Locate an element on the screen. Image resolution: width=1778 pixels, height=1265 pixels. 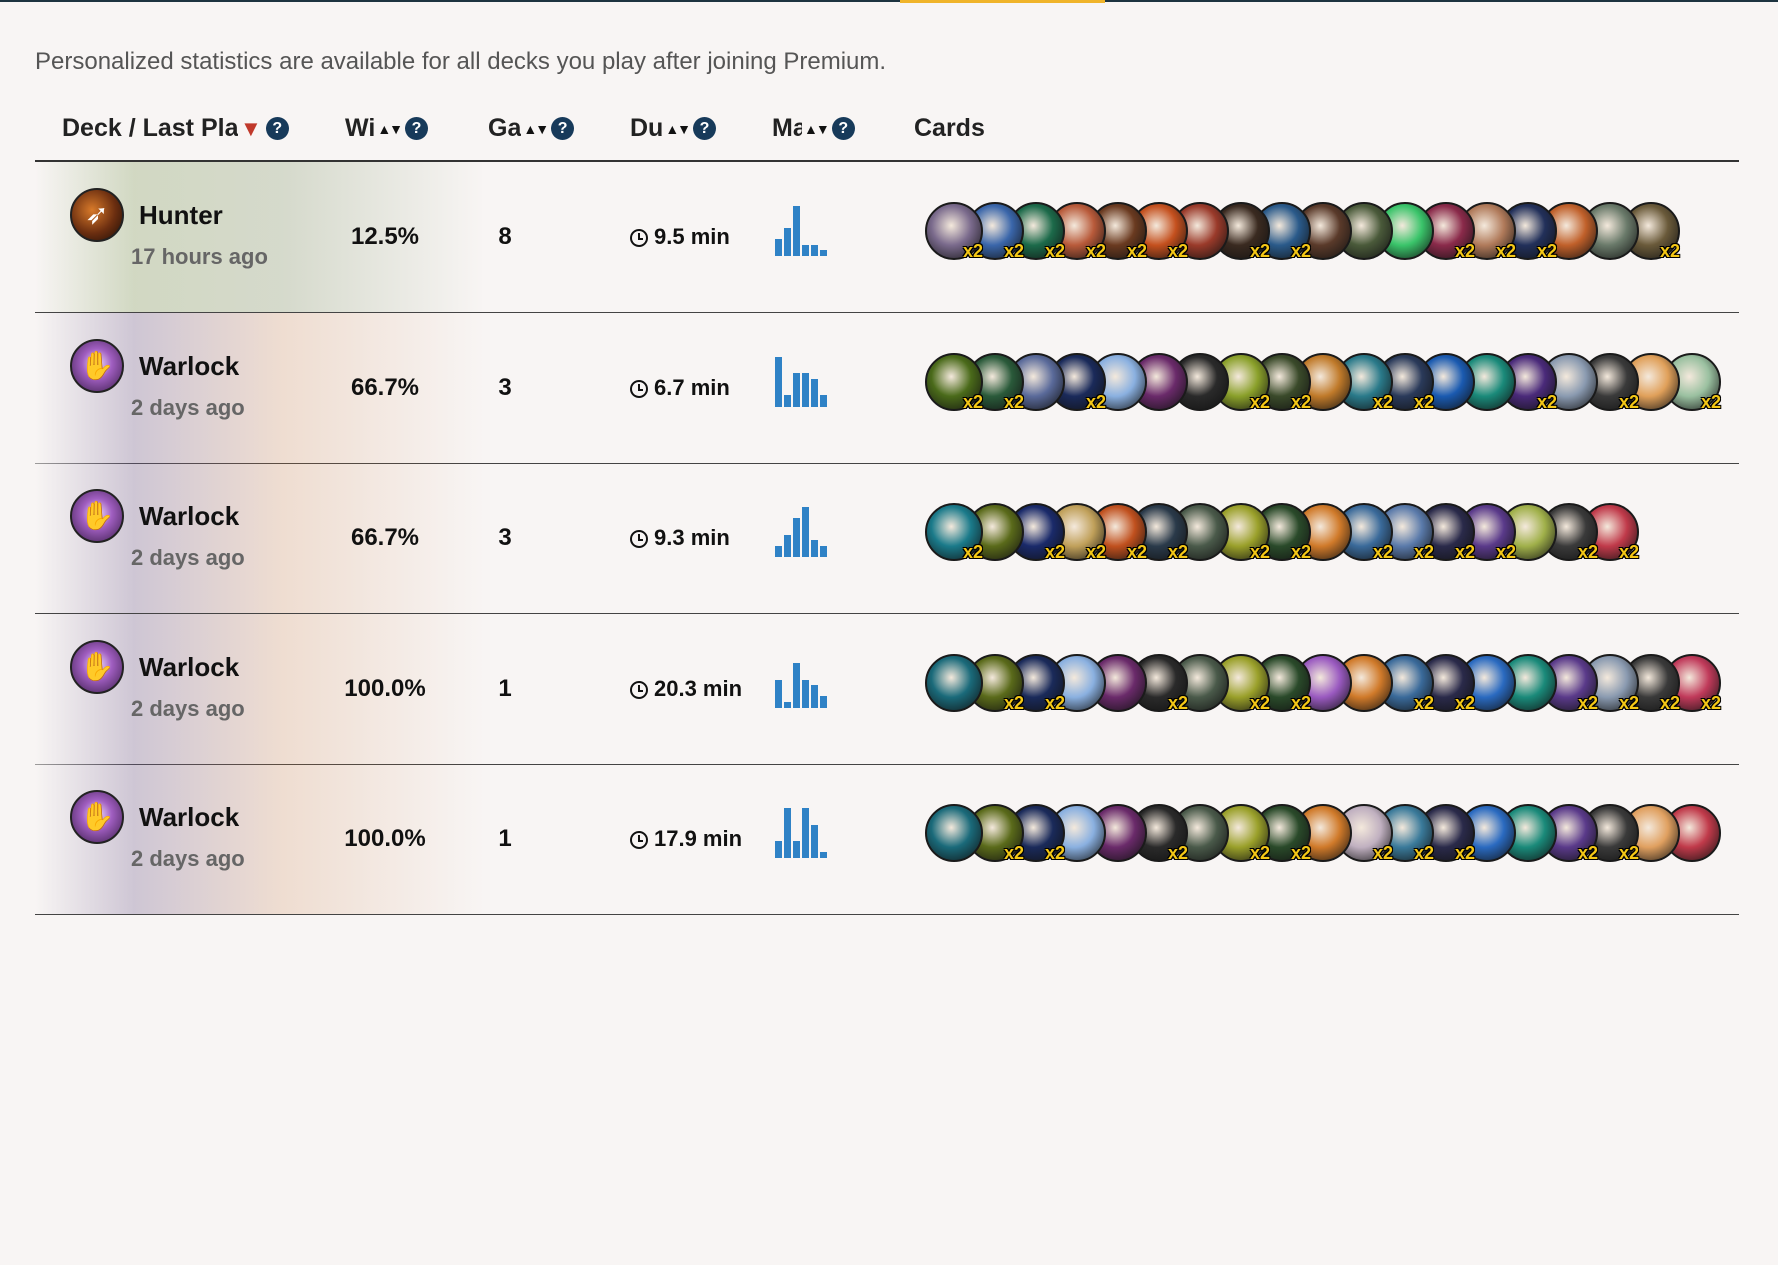
hunter-bow-icon: ➶ is located at coordinates (97, 215).